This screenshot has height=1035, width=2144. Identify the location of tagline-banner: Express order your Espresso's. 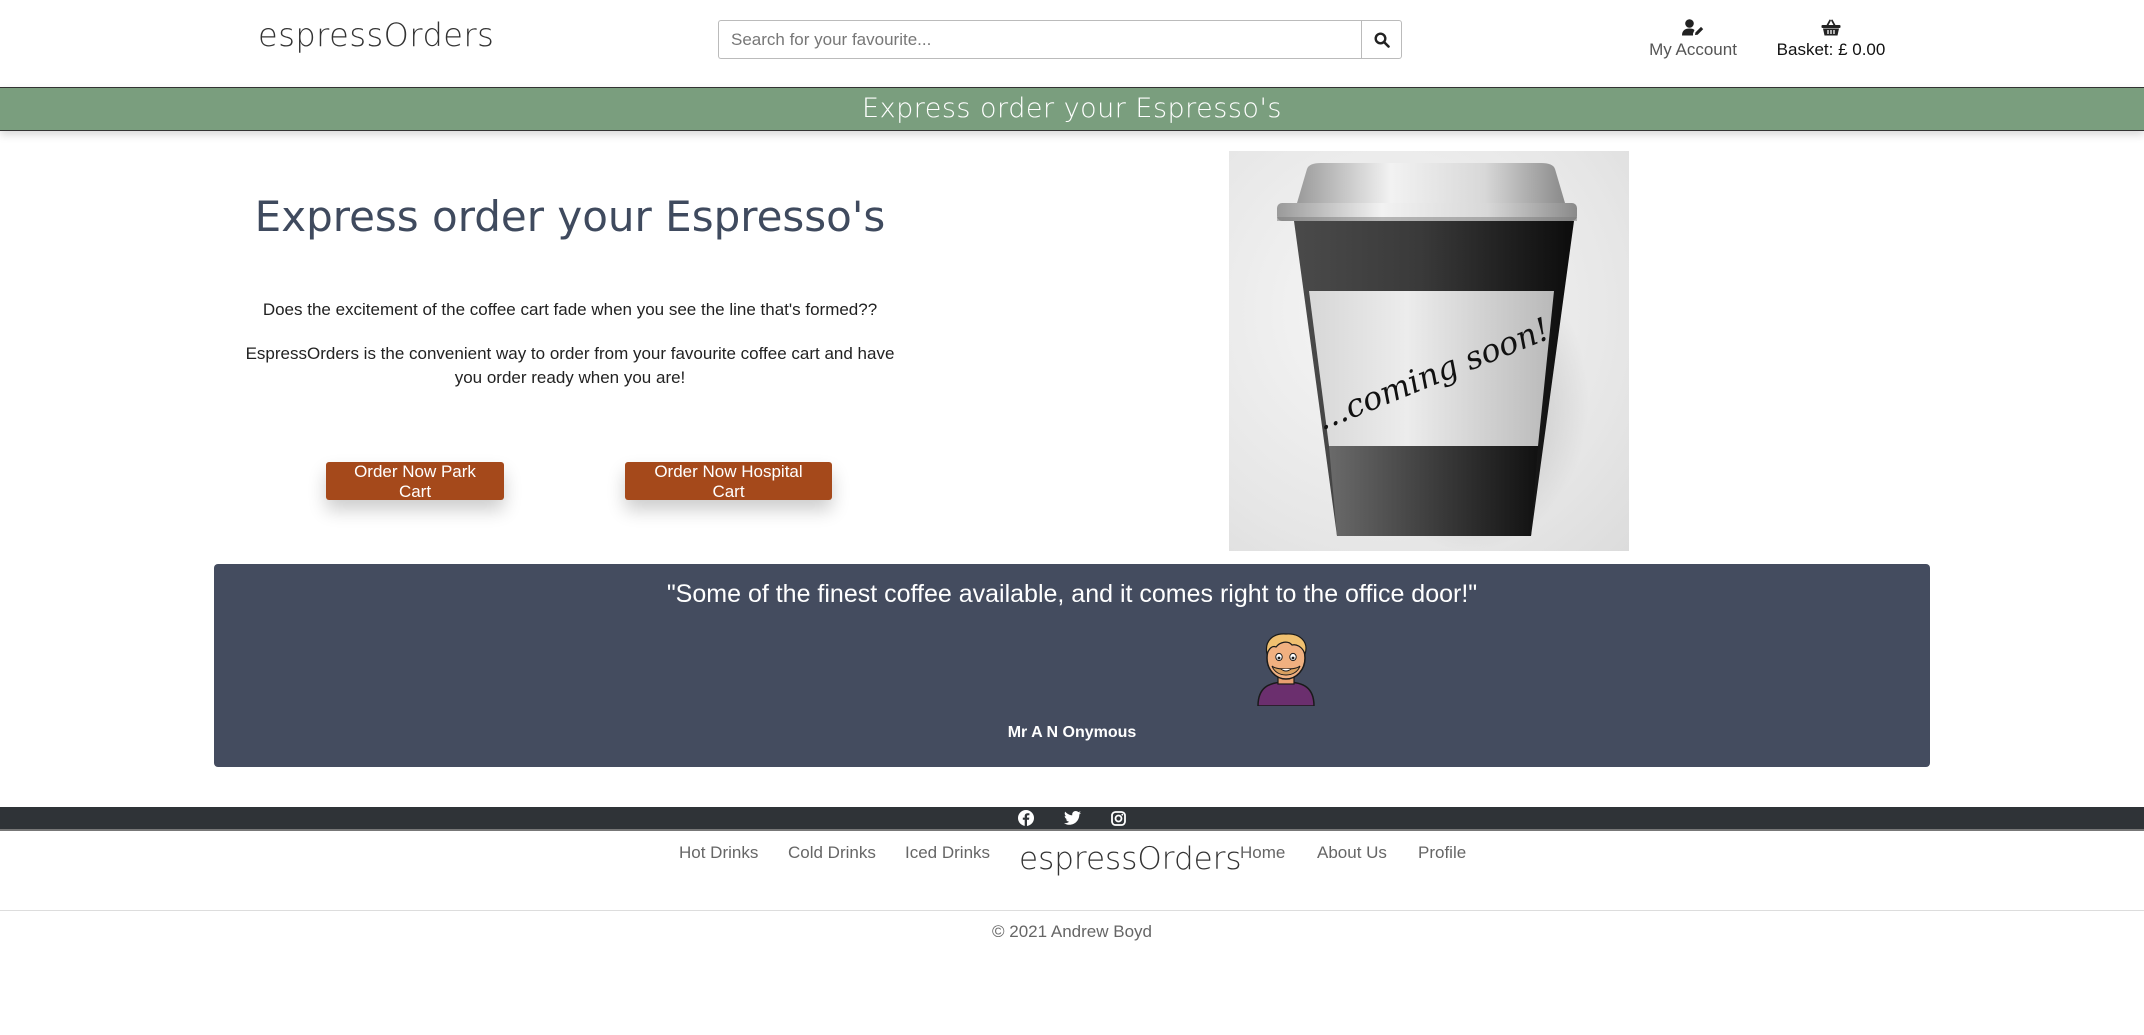
(1072, 109).